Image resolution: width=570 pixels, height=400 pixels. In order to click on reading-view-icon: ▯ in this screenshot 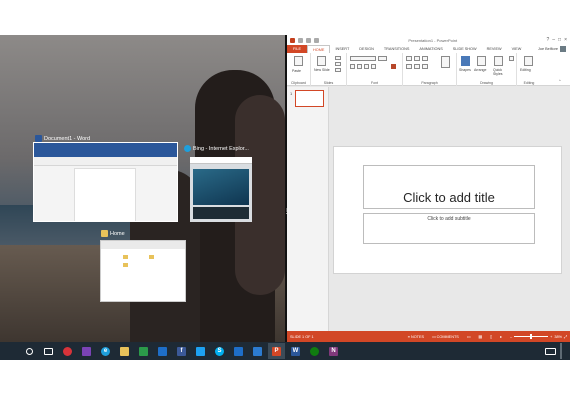, I will do `click(491, 336)`.